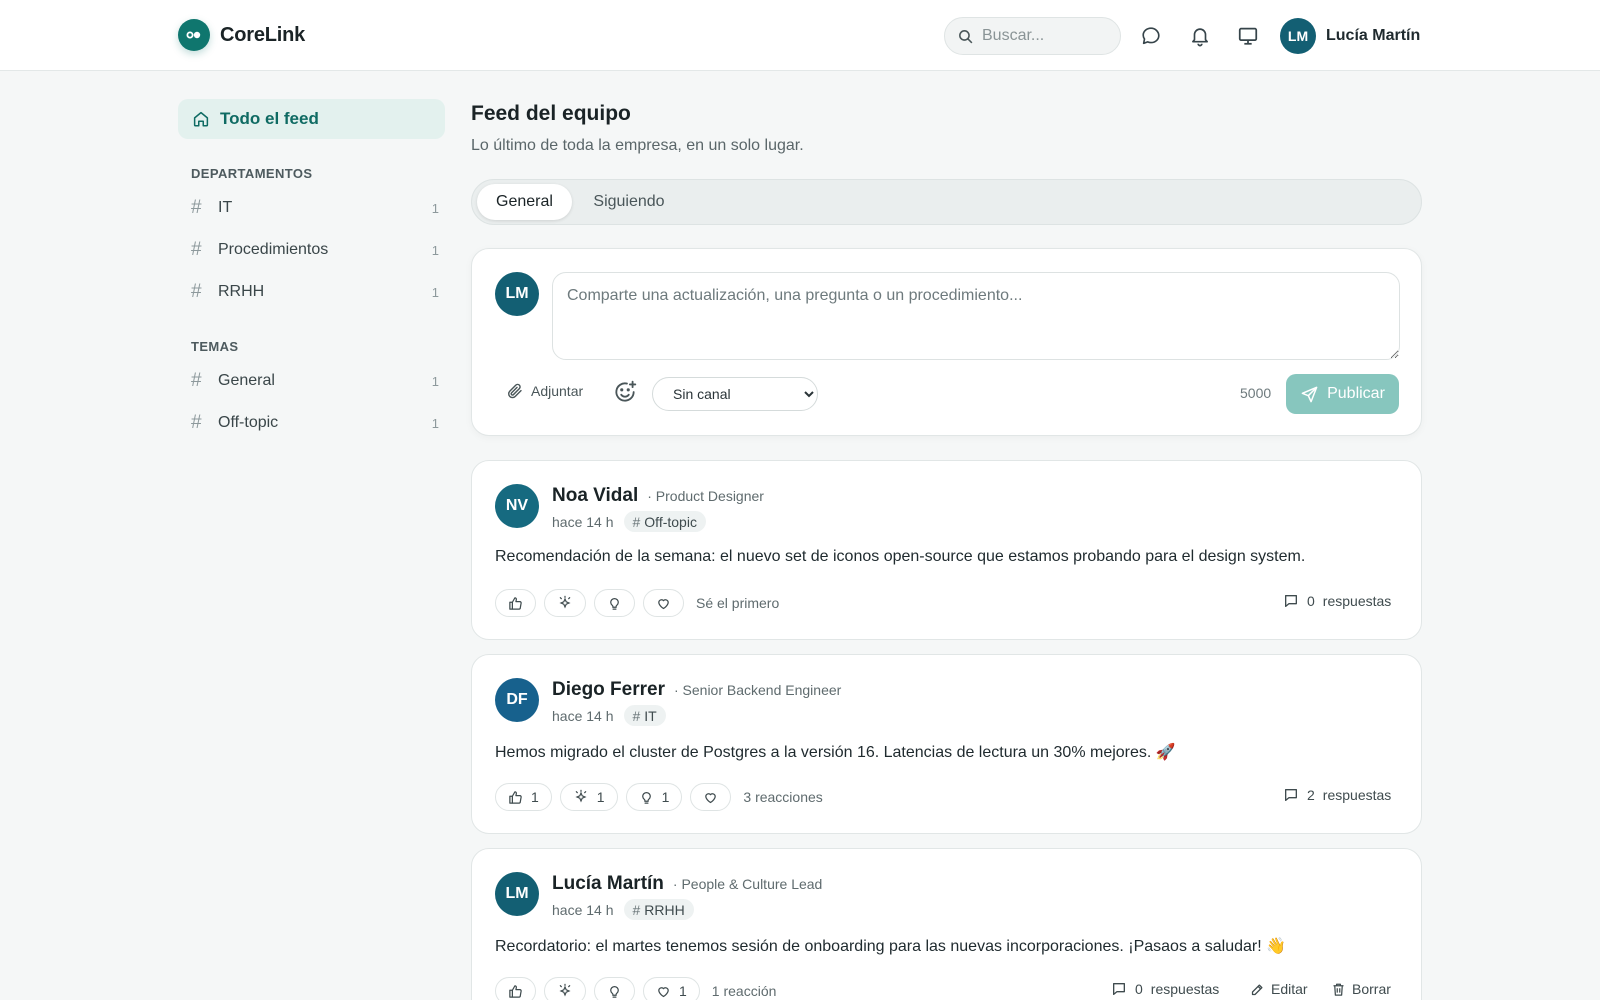 This screenshot has height=1000, width=1600. What do you see at coordinates (588, 797) in the screenshot?
I see `celebrate-reaction-button: 1` at bounding box center [588, 797].